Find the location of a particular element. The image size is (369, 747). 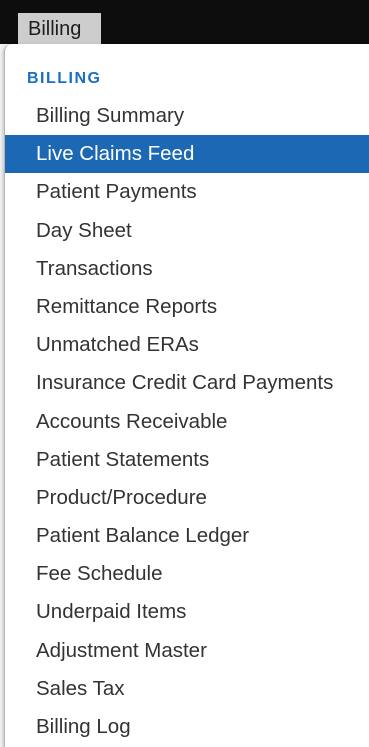

menu-item-patient-payments: Patient Payments is located at coordinates (187, 192).